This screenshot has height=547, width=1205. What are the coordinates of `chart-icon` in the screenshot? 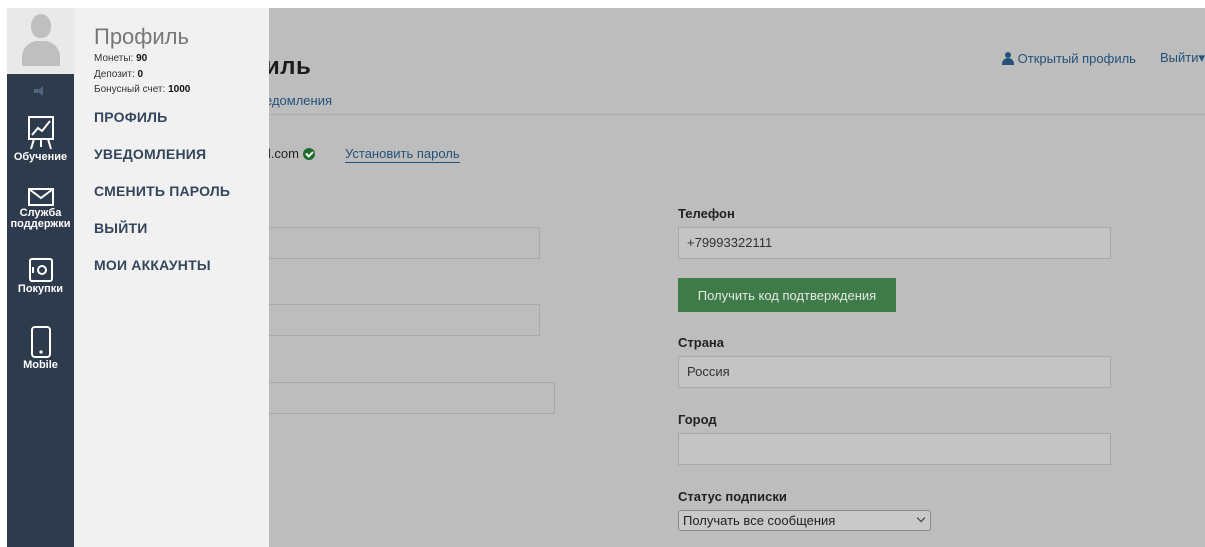 It's located at (40, 133).